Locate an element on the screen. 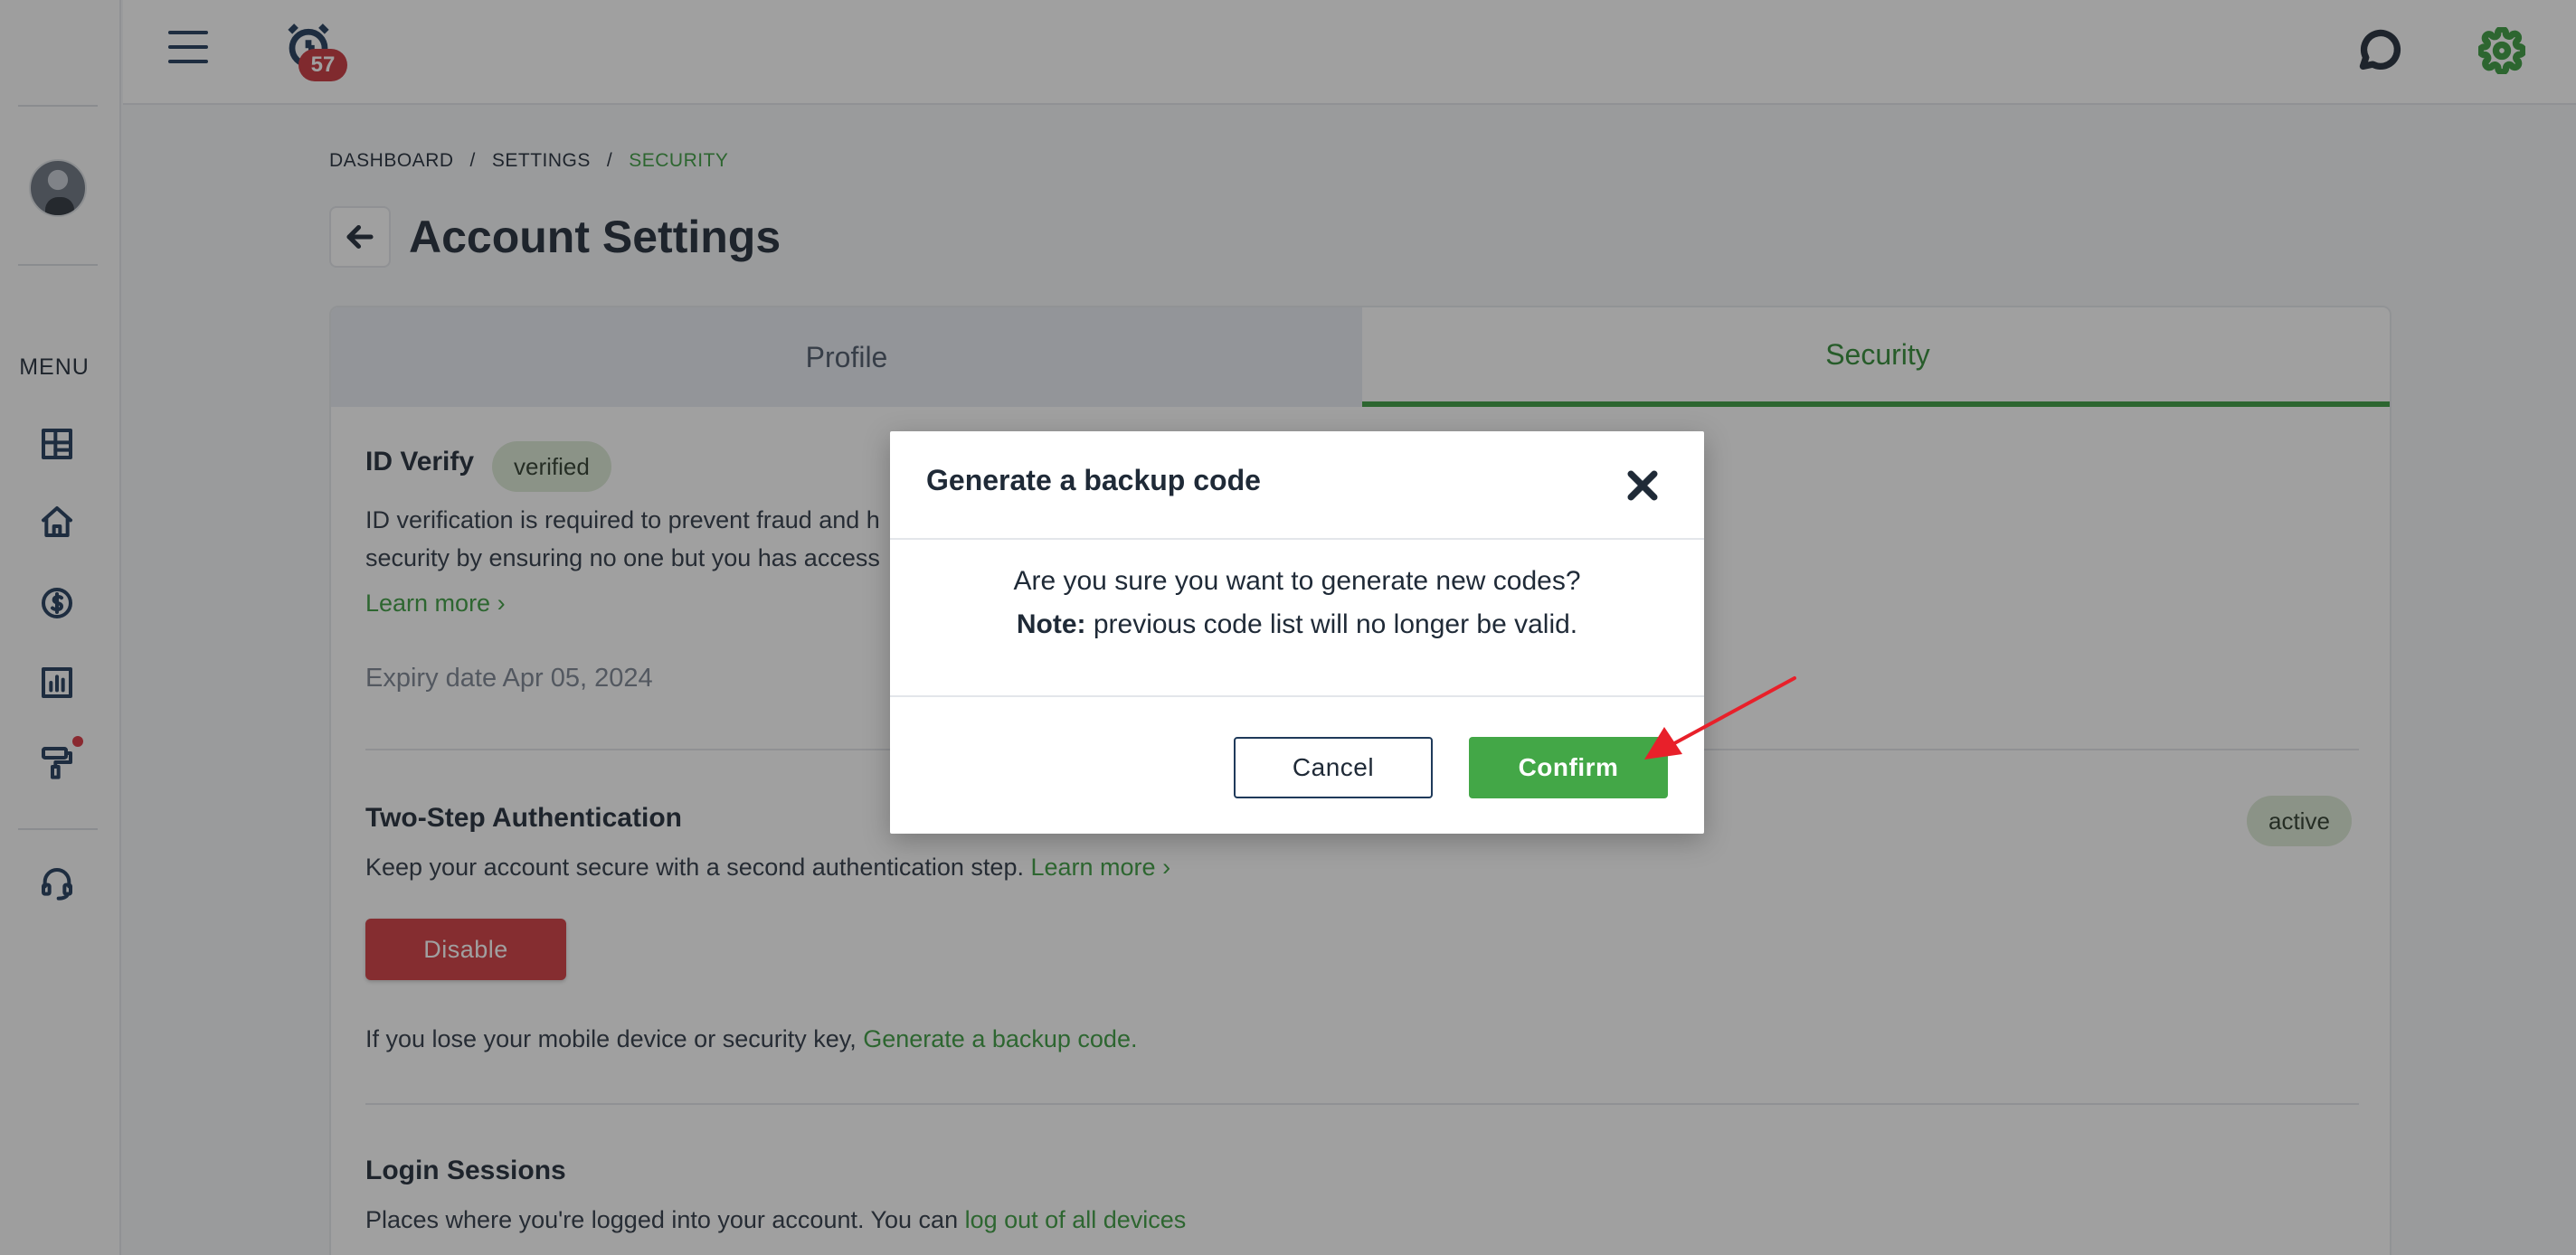 The width and height of the screenshot is (2576, 1255). annotation-arrow-icon is located at coordinates (1720, 718).